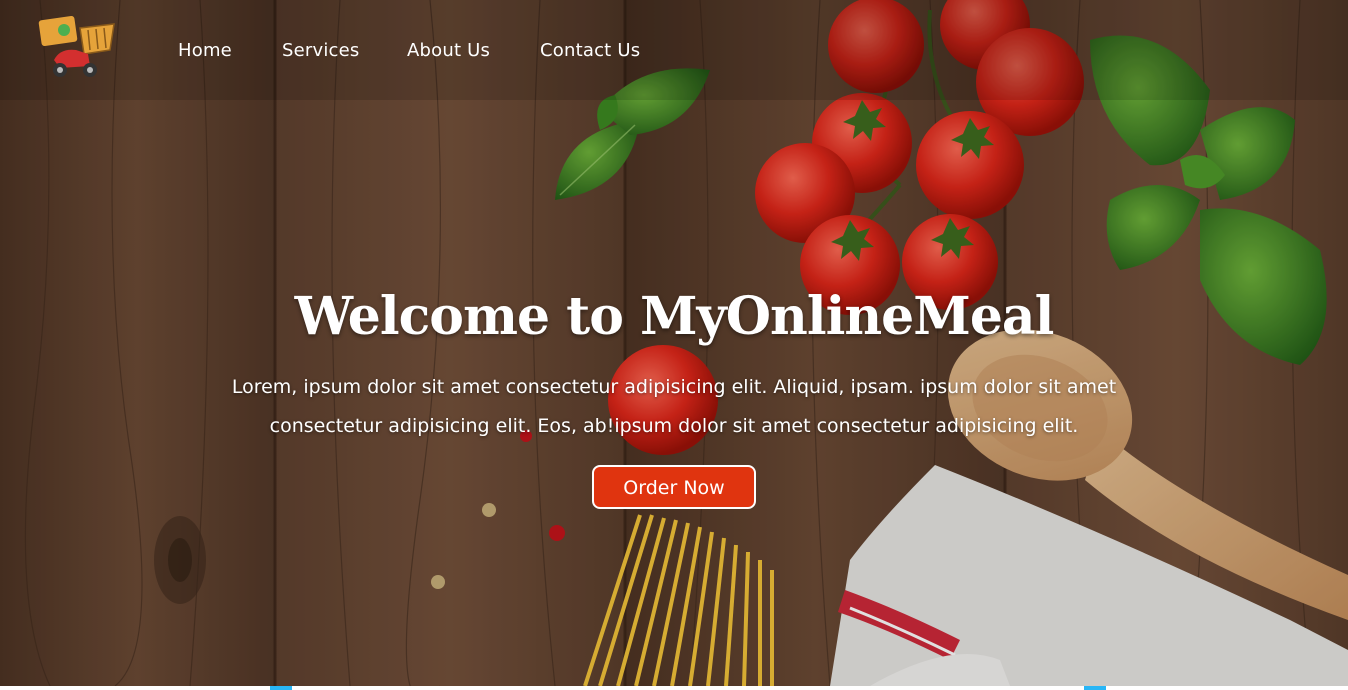  Describe the element at coordinates (321, 50) in the screenshot. I see `nav-link-services: Services` at that location.